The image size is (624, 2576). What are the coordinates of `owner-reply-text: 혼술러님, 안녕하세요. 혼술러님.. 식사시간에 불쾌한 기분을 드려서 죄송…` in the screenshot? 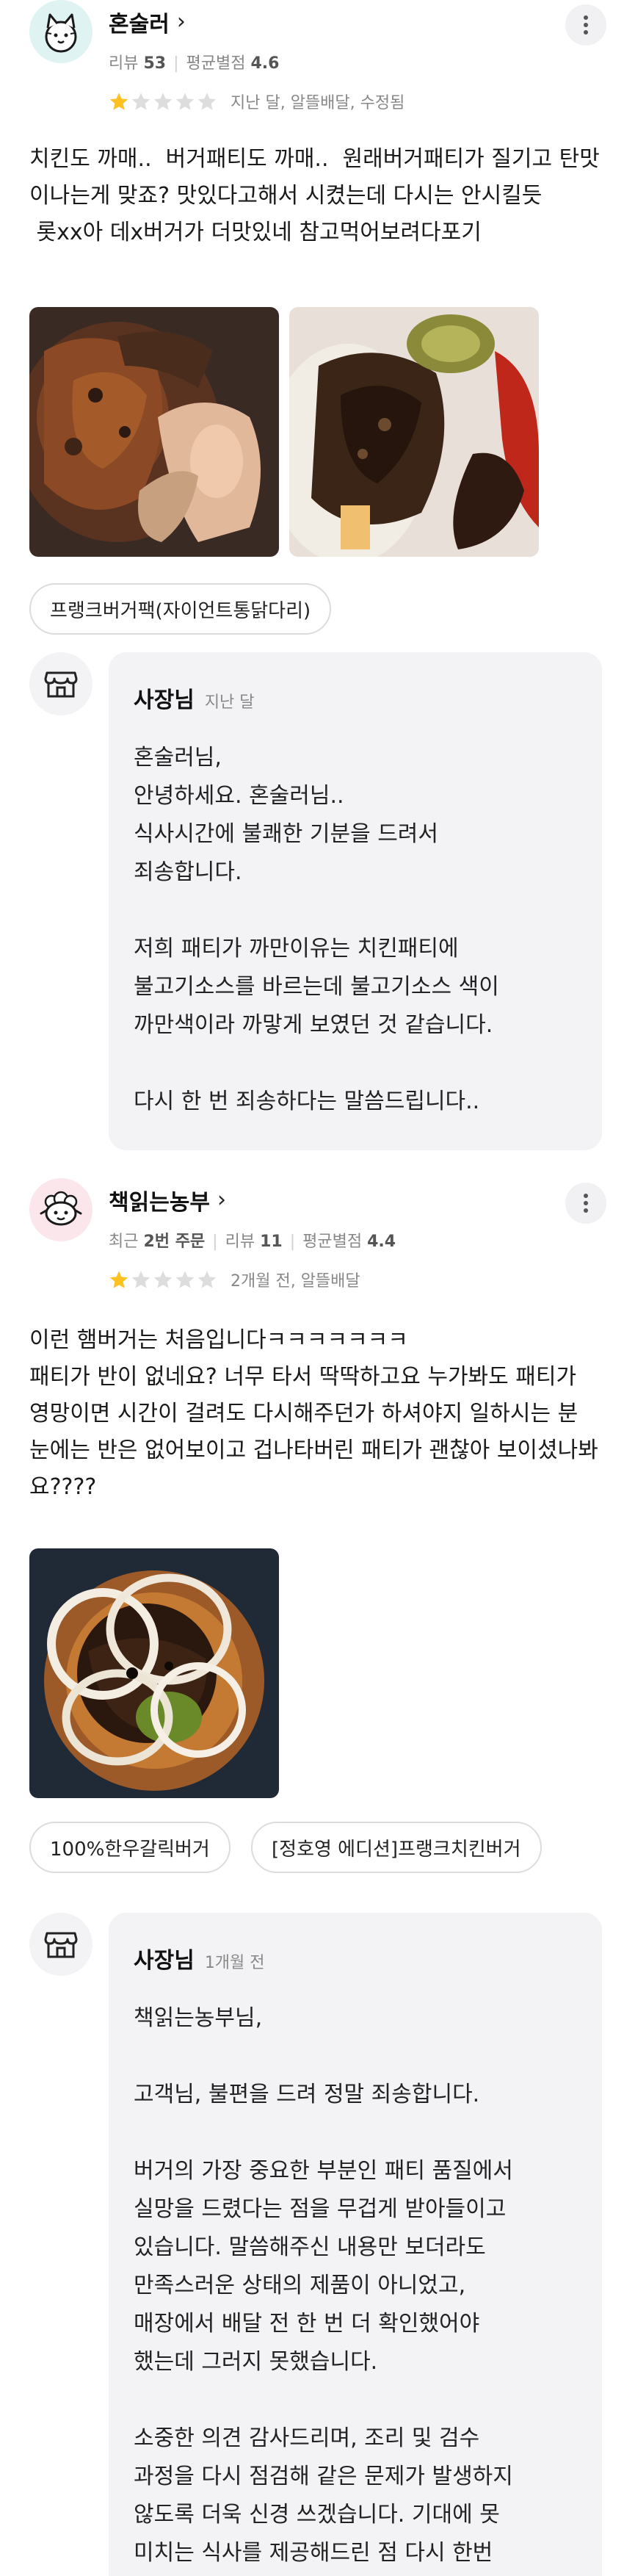 It's located at (316, 929).